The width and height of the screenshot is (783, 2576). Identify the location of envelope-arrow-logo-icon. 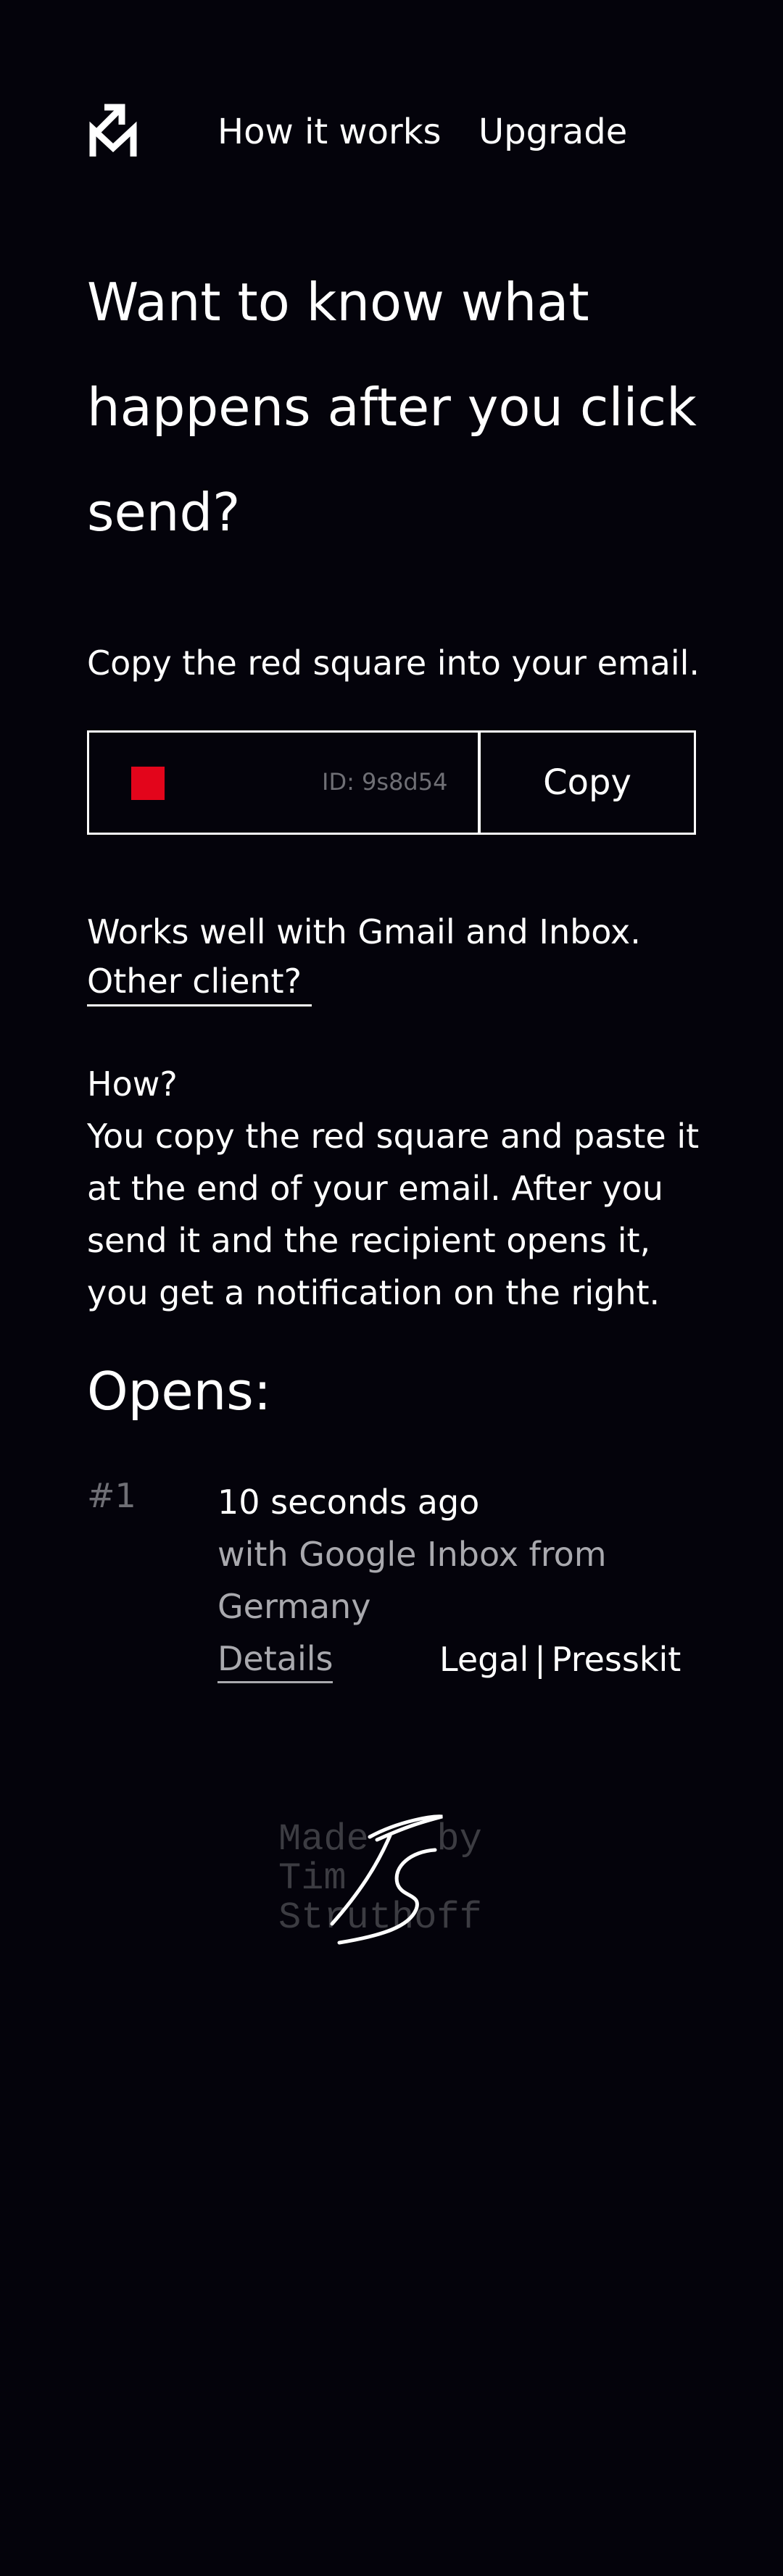
(113, 130).